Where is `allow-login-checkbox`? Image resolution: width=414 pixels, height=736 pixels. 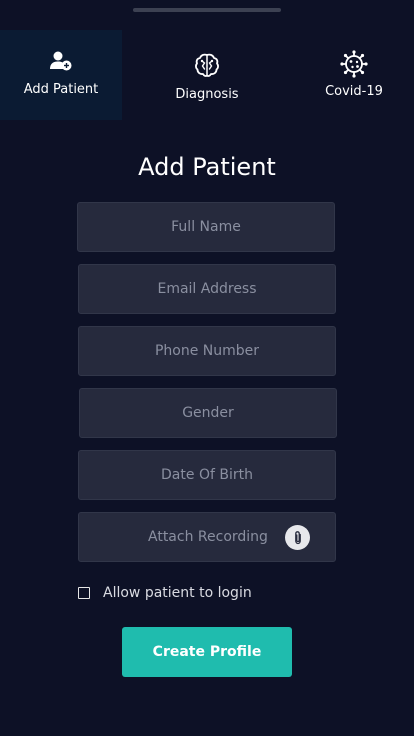 allow-login-checkbox is located at coordinates (84, 593).